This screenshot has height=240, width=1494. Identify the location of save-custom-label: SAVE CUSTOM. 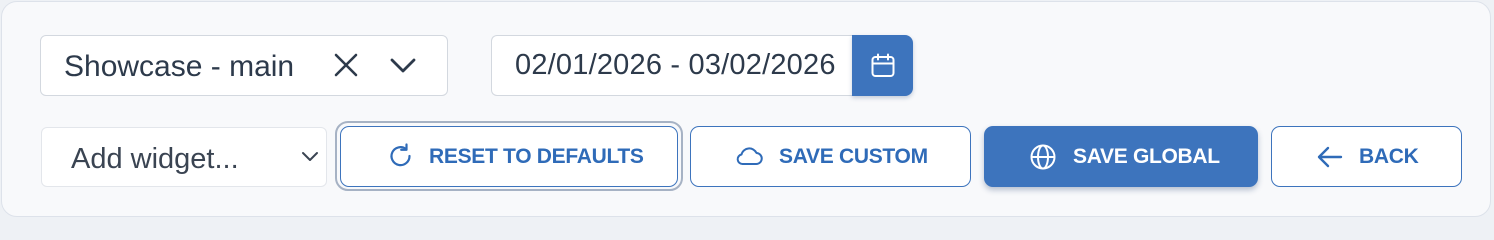
(853, 156).